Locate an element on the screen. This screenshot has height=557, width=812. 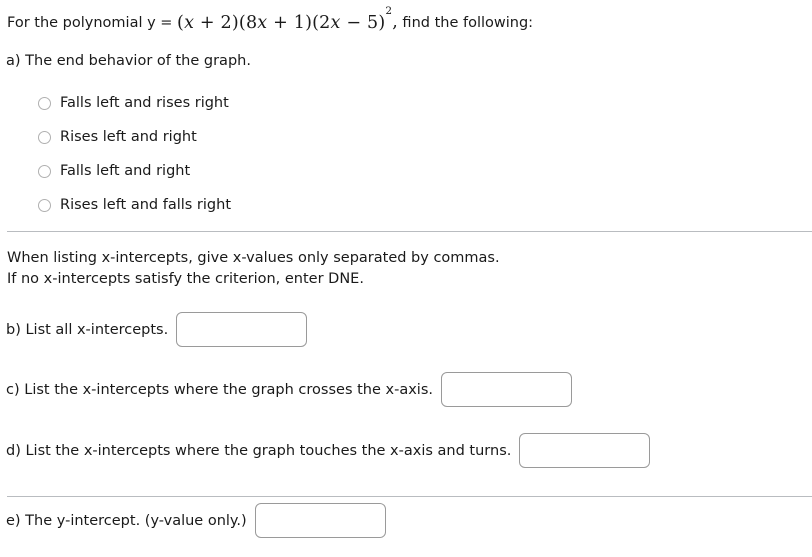
prompt-lead-text: For the polynomial y = is located at coordinates (92, 22).